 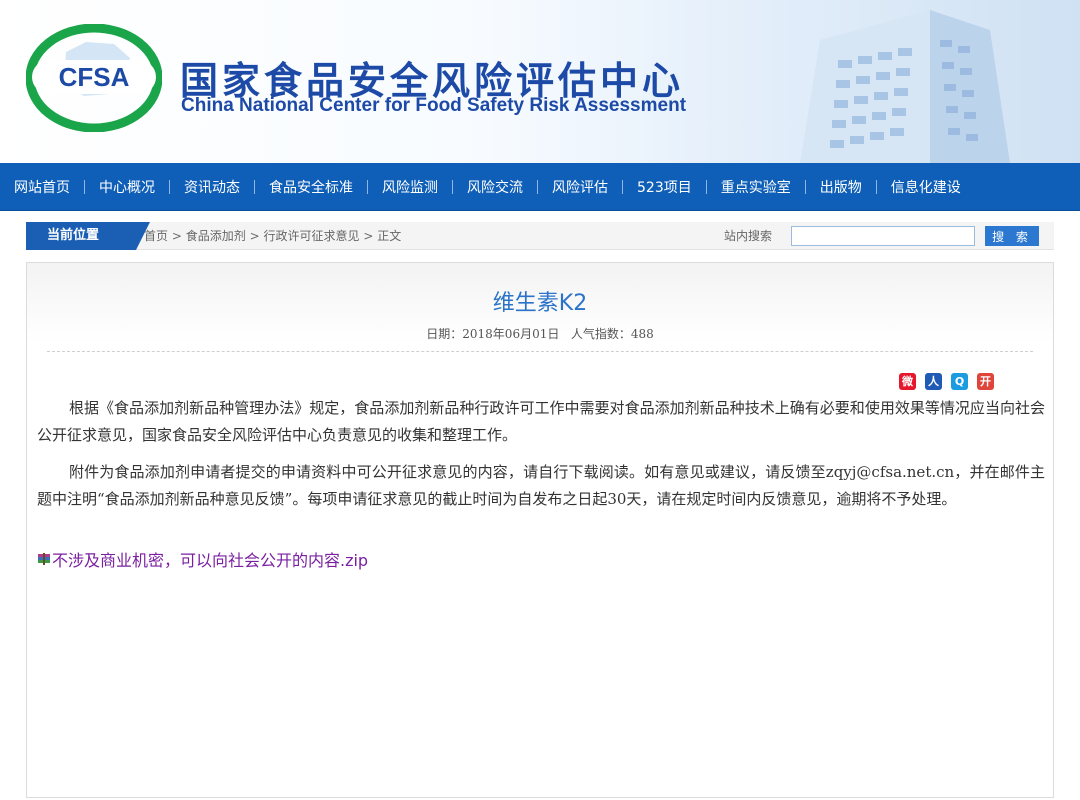 What do you see at coordinates (42, 187) in the screenshot?
I see `nav-link-home: 网站首页` at bounding box center [42, 187].